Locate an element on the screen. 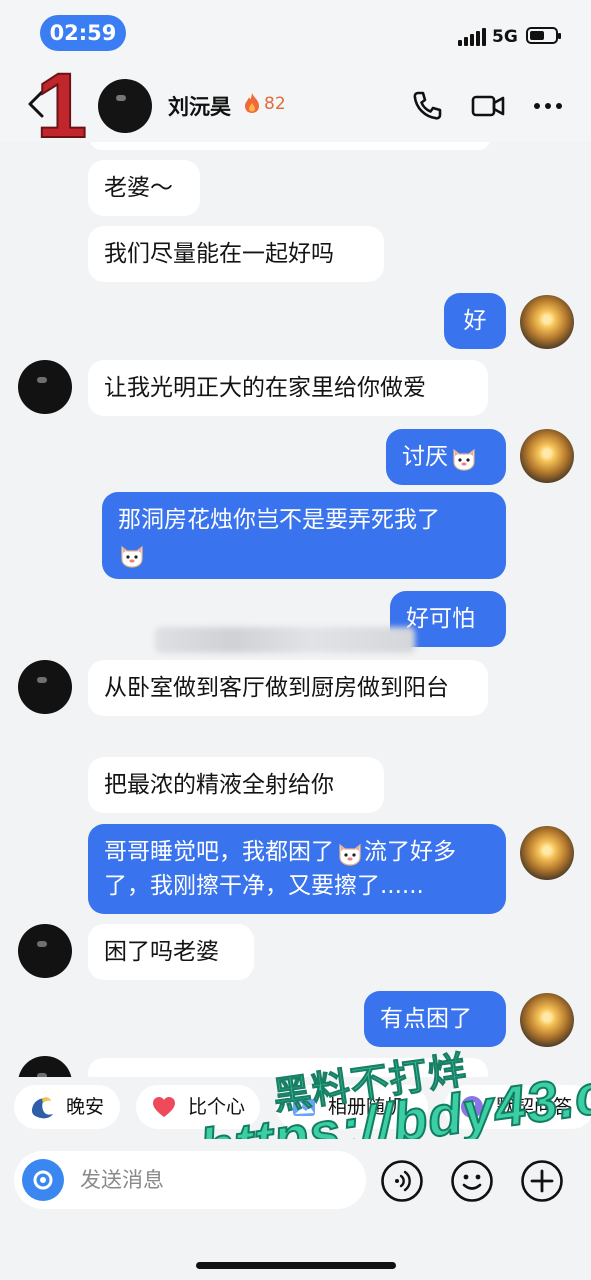 The width and height of the screenshot is (591, 1280). chat-header: 1 刘沅昊 82 is located at coordinates (295, 106).